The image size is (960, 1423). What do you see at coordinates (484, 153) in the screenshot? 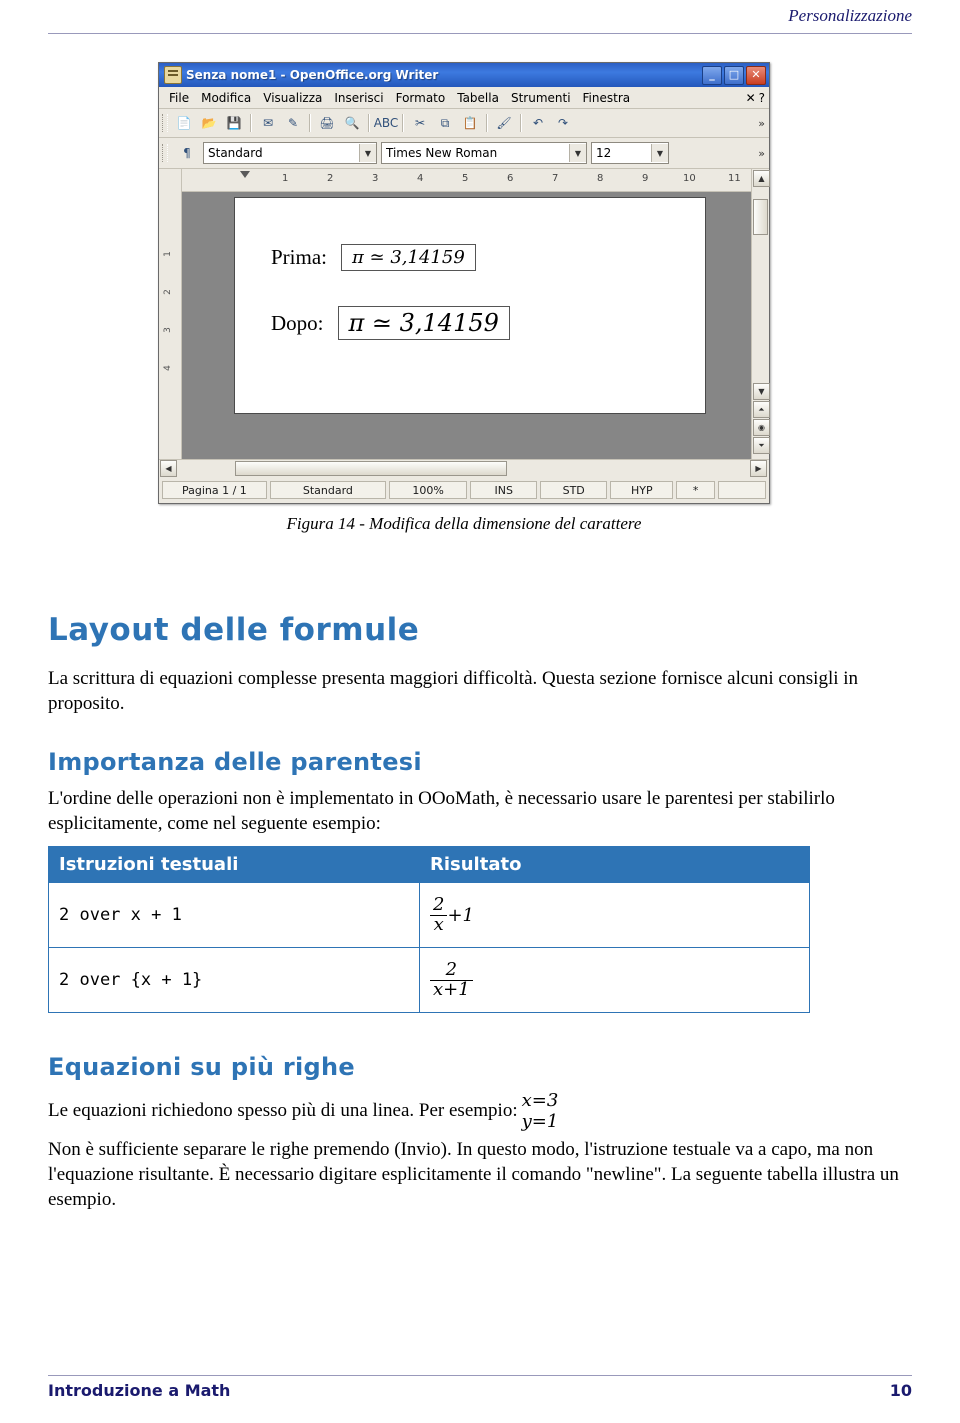
I see `font-name-combo: Times New Roman ▼` at bounding box center [484, 153].